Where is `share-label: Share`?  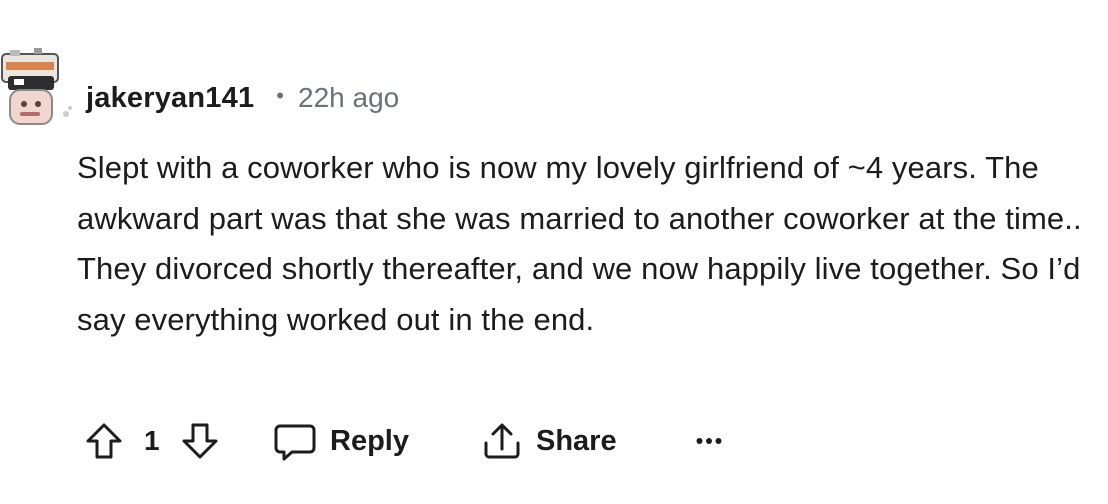 share-label: Share is located at coordinates (576, 440).